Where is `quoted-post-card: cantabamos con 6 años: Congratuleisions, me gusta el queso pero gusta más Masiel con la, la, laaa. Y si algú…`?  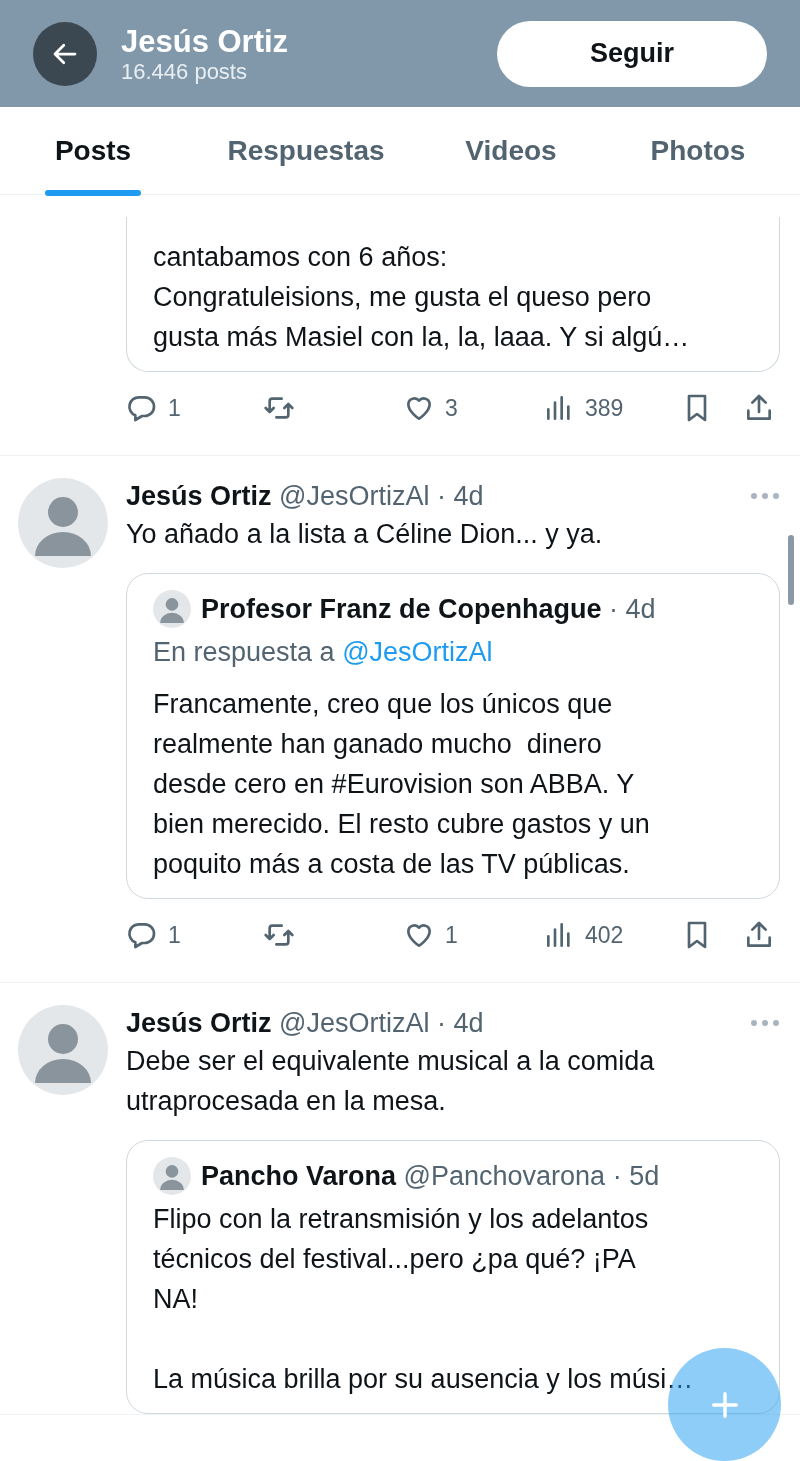 quoted-post-card: cantabamos con 6 años: Congratuleisions, me gusta el queso pero gusta más Masiel con la, la, laaa. Y si algú… is located at coordinates (453, 294).